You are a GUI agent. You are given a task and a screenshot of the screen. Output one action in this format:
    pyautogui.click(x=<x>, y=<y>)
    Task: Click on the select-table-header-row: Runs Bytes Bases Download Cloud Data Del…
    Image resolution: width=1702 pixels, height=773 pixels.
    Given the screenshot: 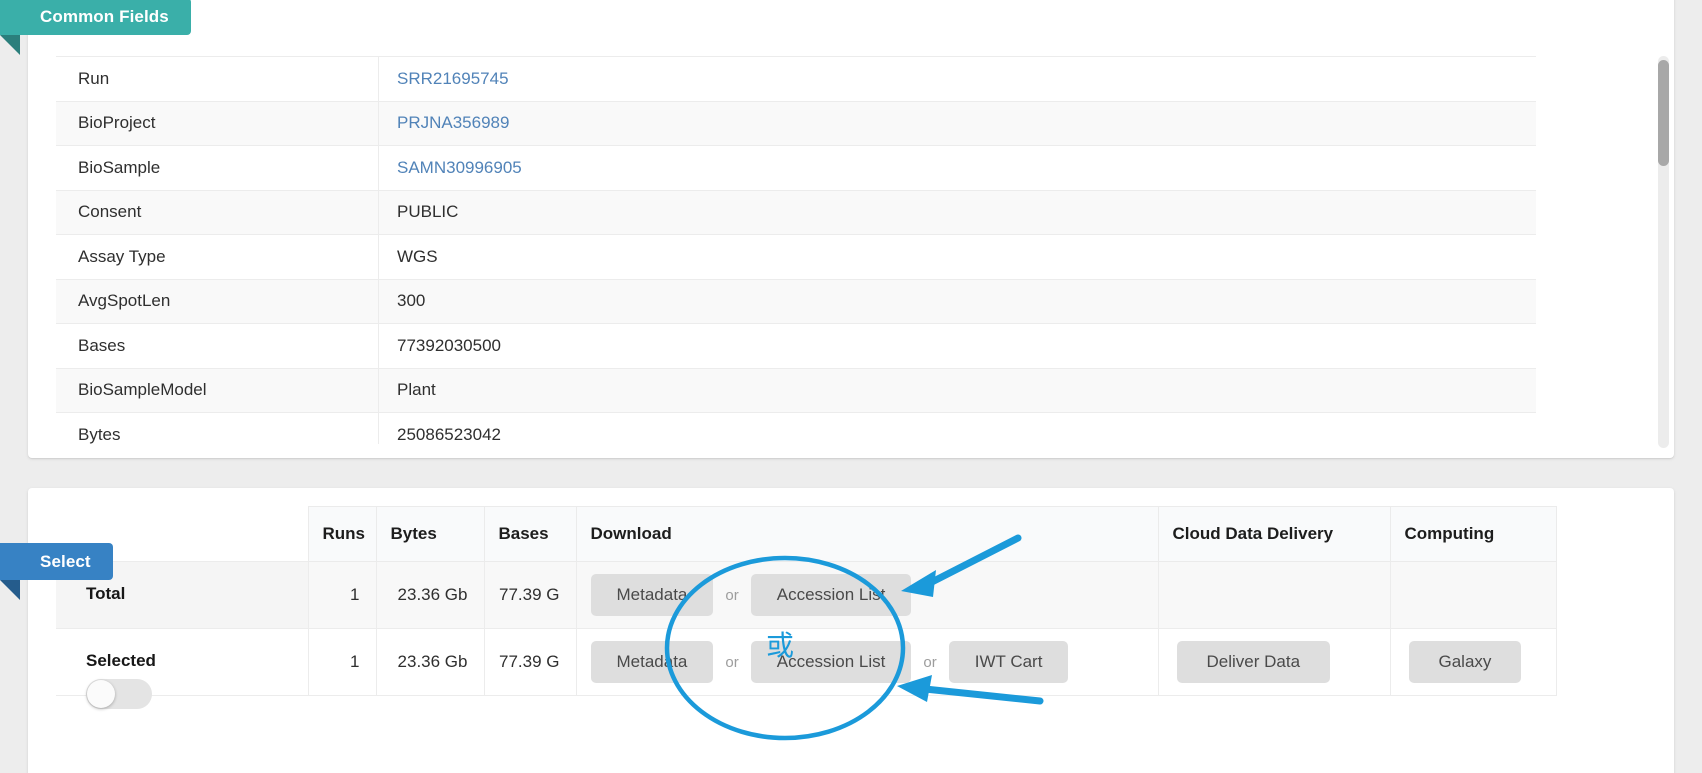 What is the action you would take?
    pyautogui.click(x=806, y=534)
    